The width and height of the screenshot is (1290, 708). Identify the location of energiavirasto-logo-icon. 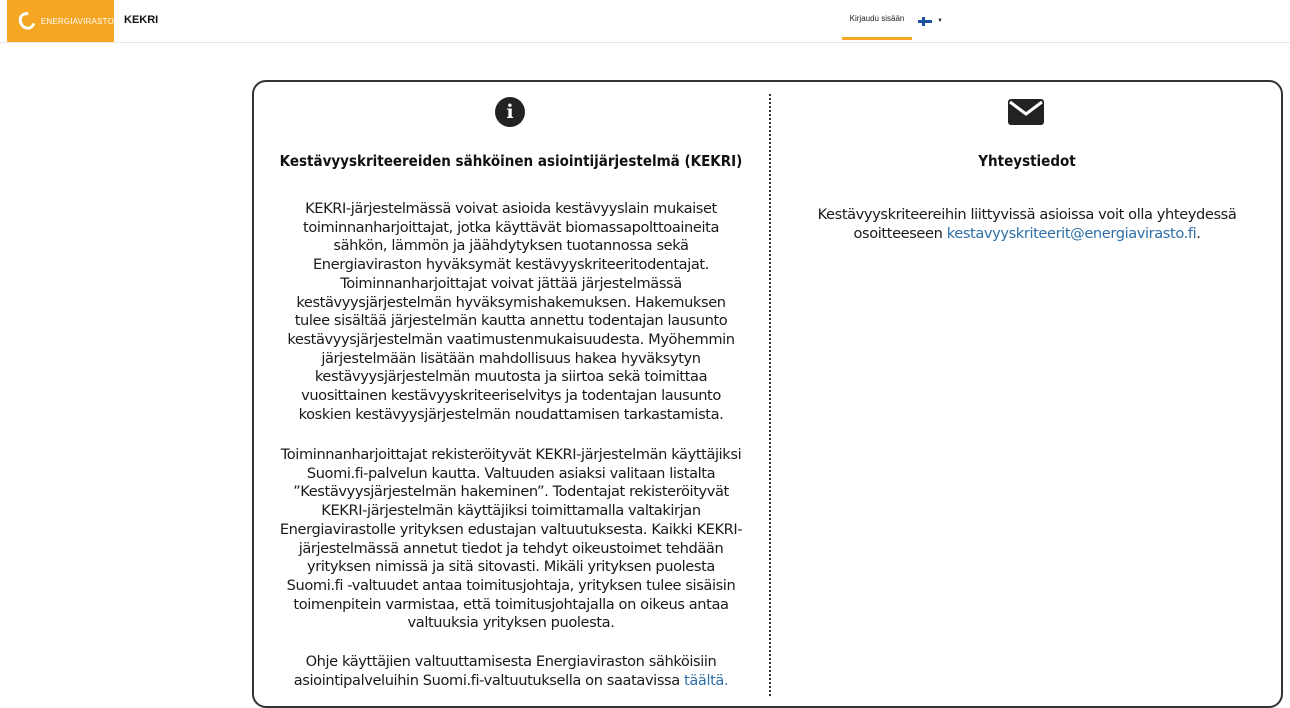
(27, 21).